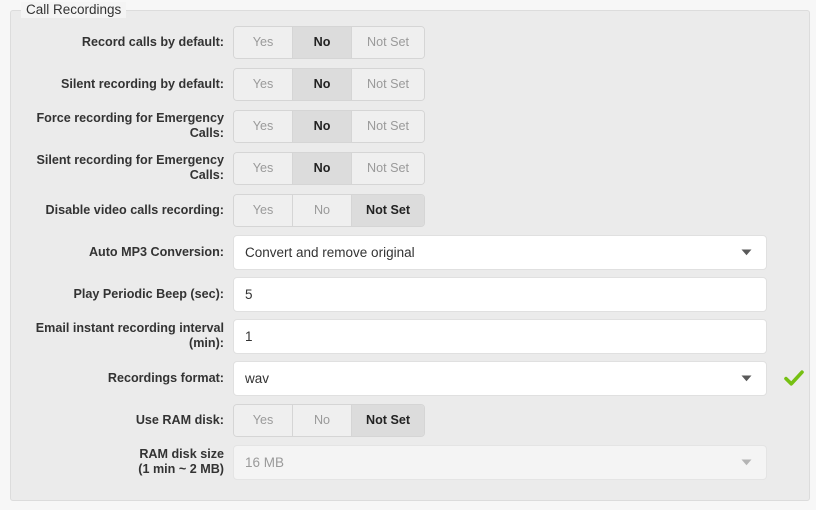 This screenshot has height=510, width=816. I want to click on select-dropdown: 16 MB, so click(500, 462).